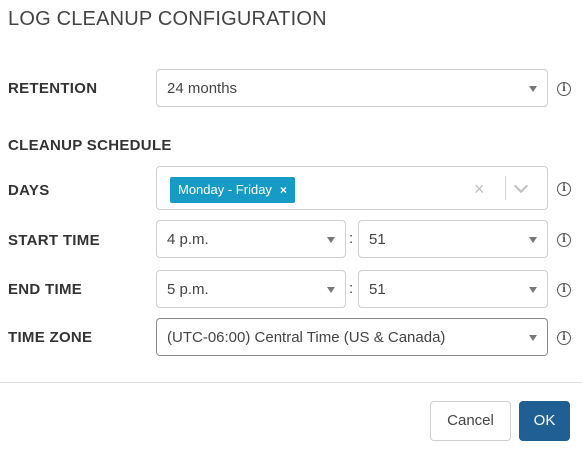 The height and width of the screenshot is (452, 582). Describe the element at coordinates (202, 88) in the screenshot. I see `retention-value: 24 months` at that location.